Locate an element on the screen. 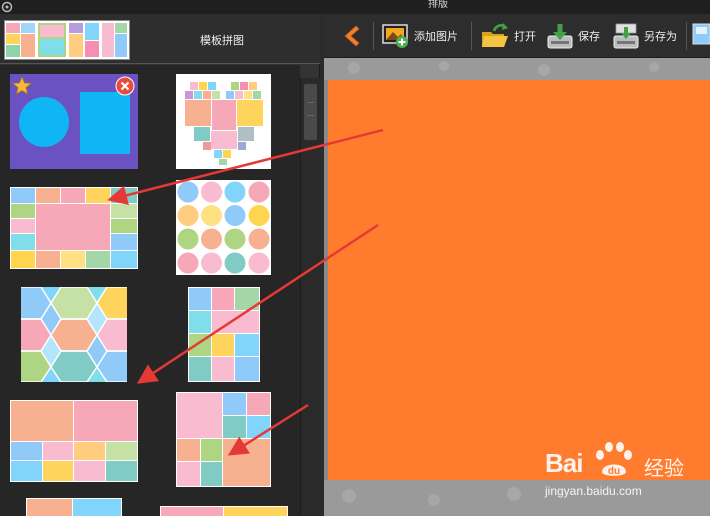  template-item-circles is located at coordinates (223, 227).